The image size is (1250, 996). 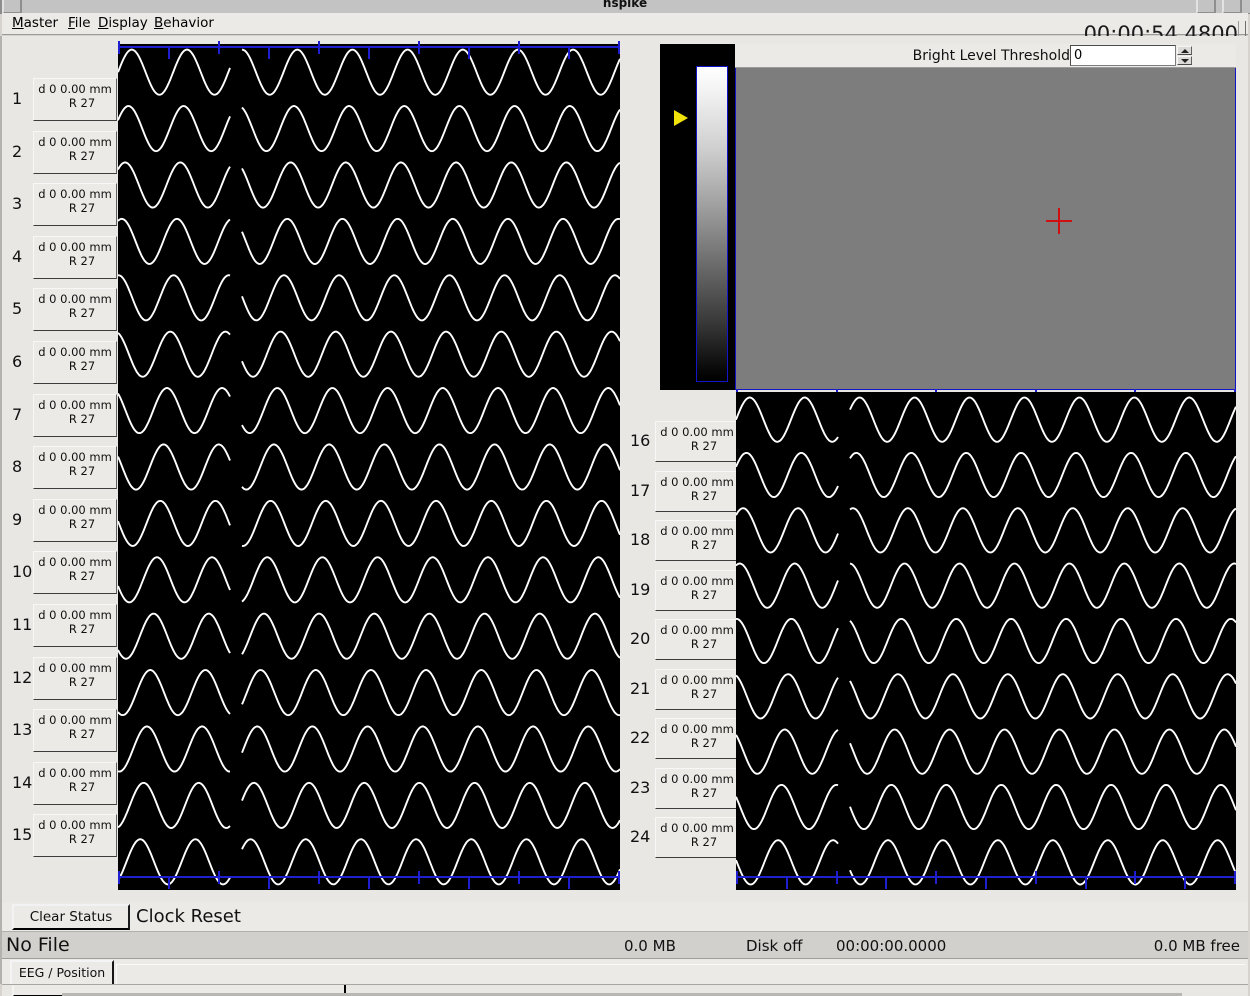 What do you see at coordinates (1232, 6) in the screenshot?
I see `window-maximize-button` at bounding box center [1232, 6].